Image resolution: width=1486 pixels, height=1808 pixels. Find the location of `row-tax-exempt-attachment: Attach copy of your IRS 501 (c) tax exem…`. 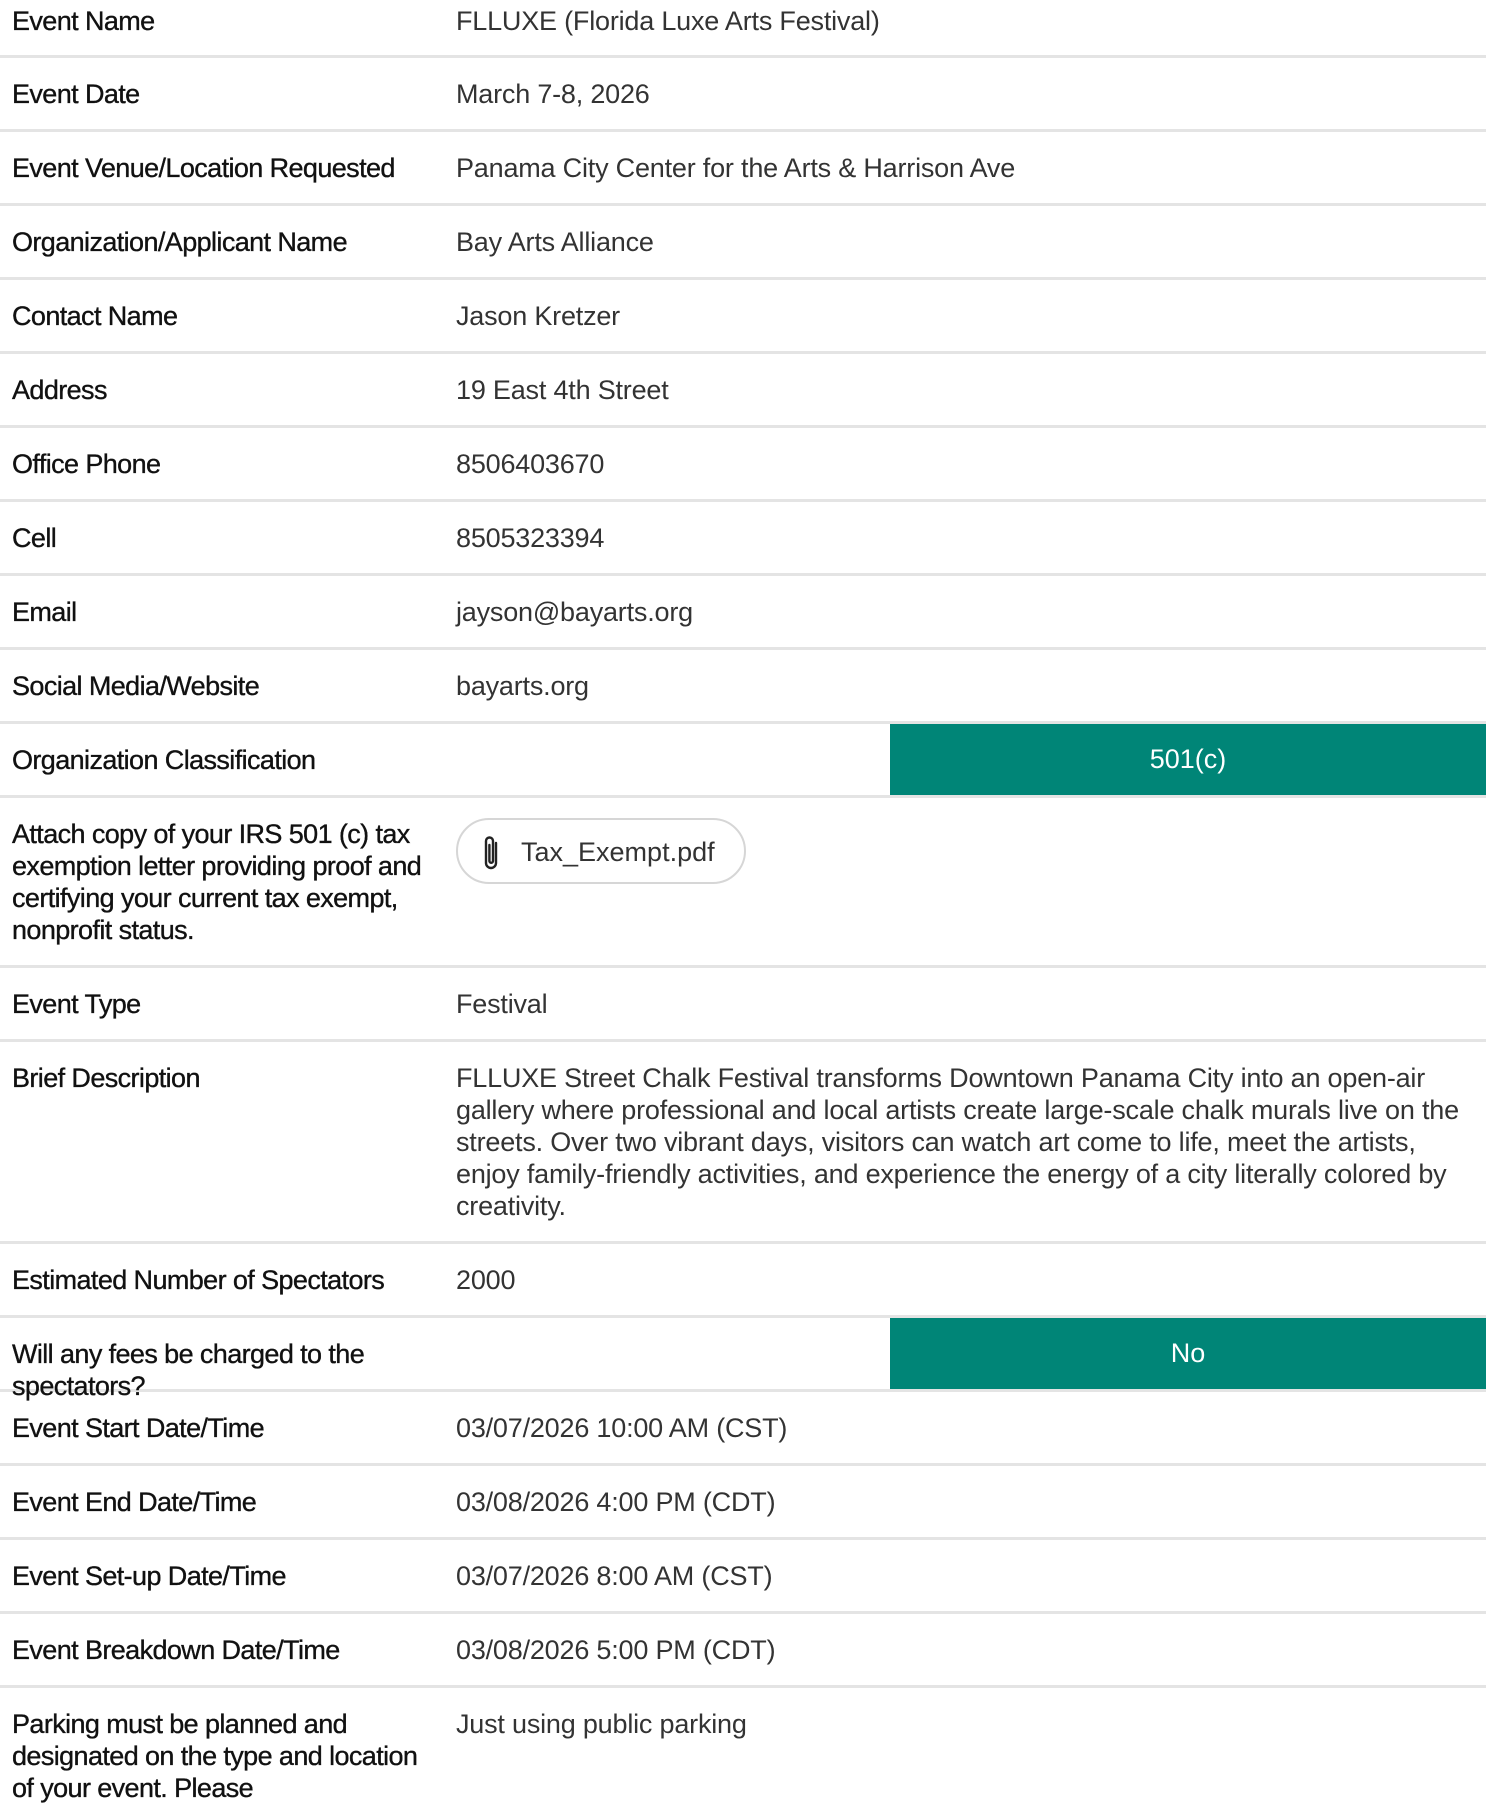

row-tax-exempt-attachment: Attach copy of your IRS 501 (c) tax exem… is located at coordinates (743, 883).